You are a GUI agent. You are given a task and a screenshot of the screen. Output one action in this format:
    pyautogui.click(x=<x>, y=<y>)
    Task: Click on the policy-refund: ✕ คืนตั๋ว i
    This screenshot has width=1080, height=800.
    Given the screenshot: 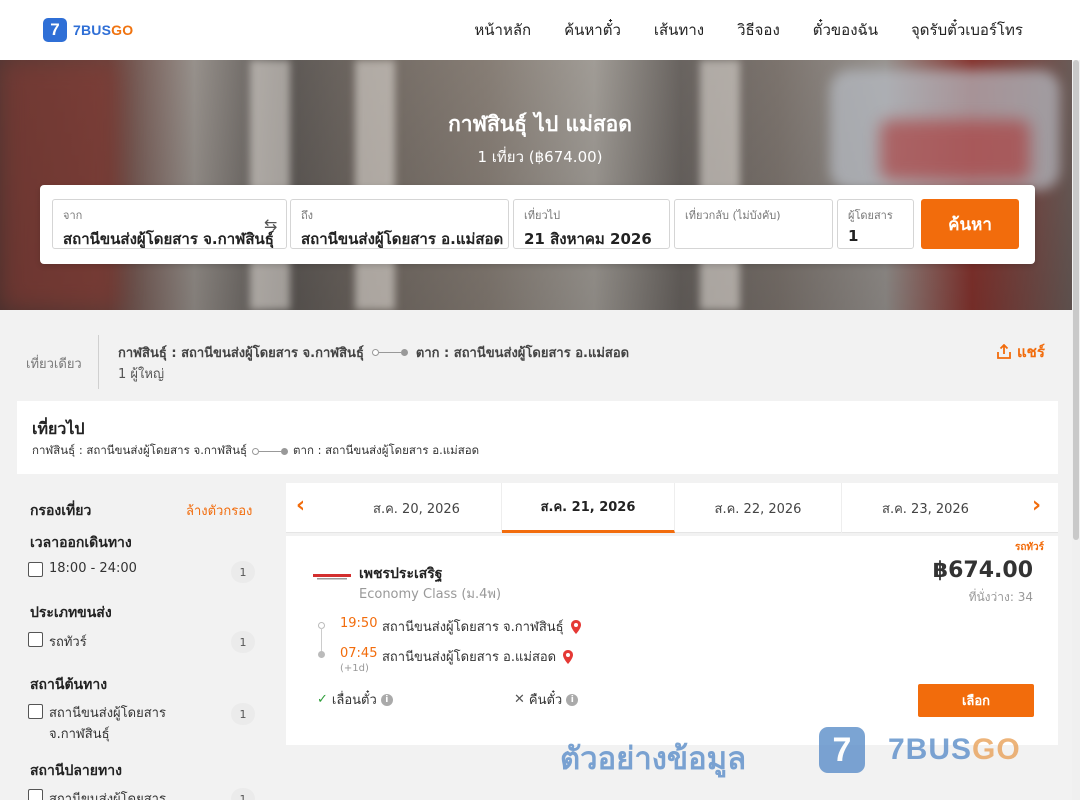 What is the action you would take?
    pyautogui.click(x=546, y=699)
    